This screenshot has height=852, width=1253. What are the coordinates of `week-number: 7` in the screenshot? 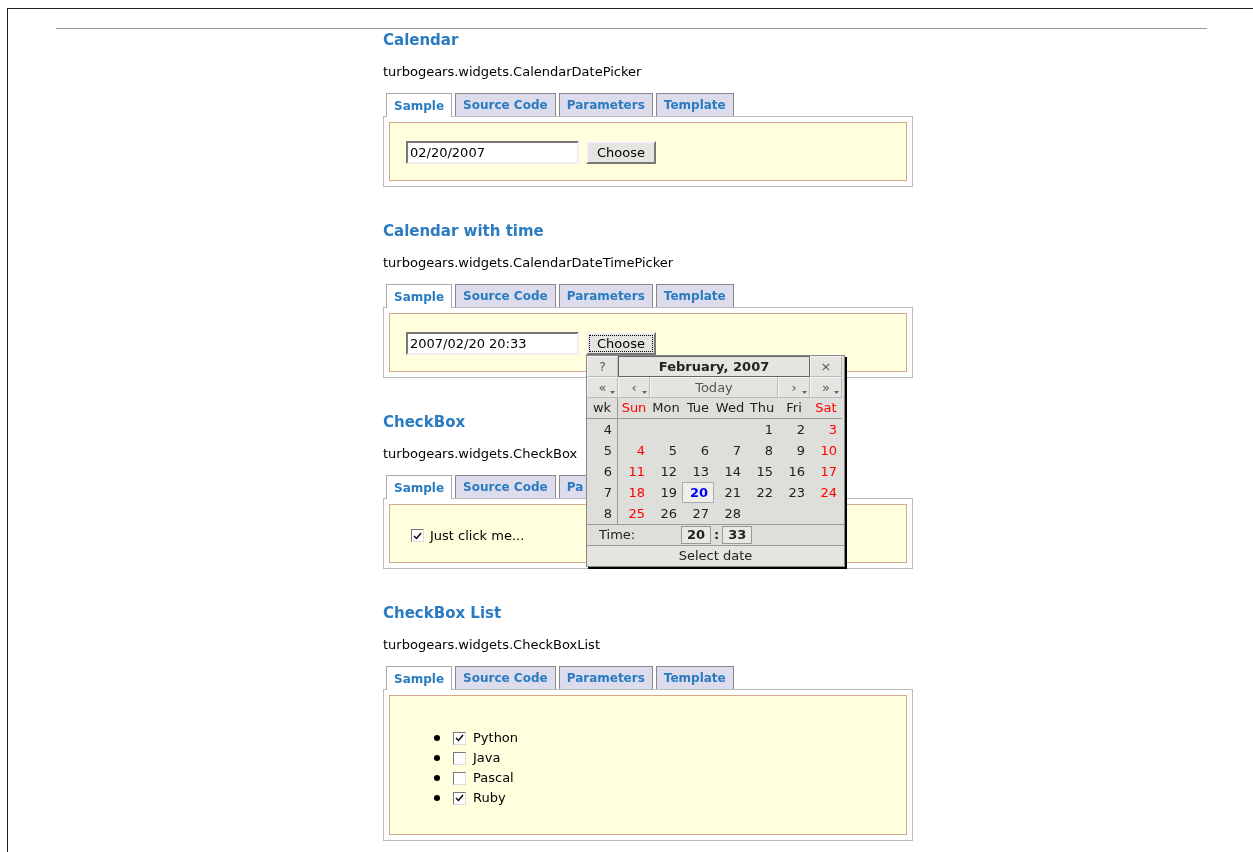 It's located at (602, 492).